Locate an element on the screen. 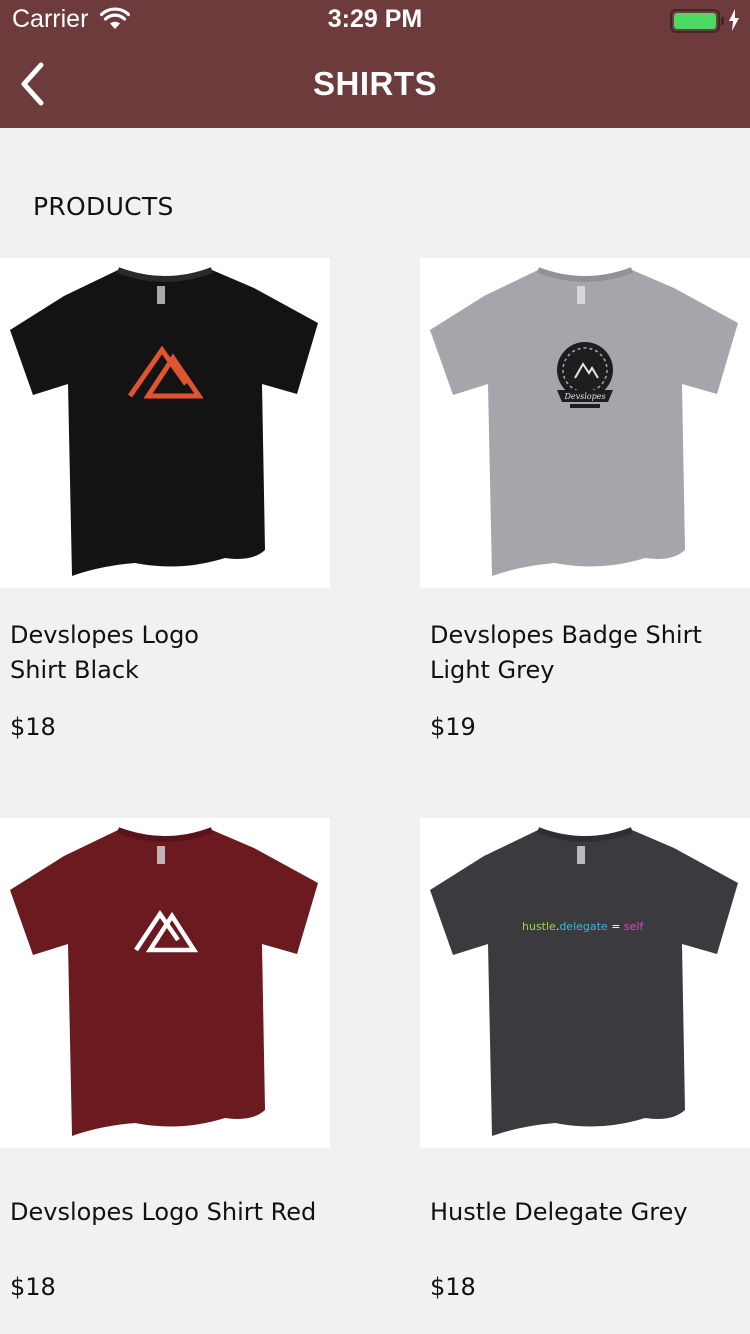 The width and height of the screenshot is (750, 1334). page-title: SHIRTS is located at coordinates (374, 83).